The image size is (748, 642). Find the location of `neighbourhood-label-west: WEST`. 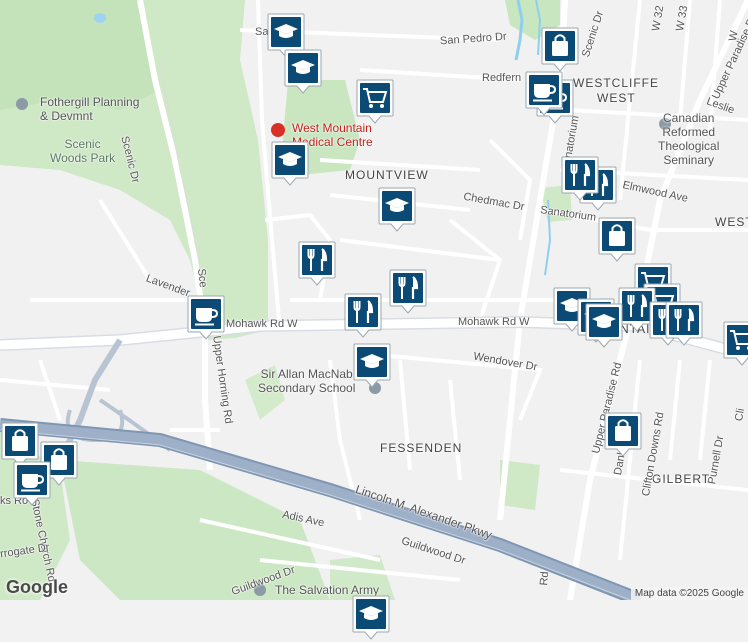

neighbourhood-label-west: WEST is located at coordinates (616, 98).